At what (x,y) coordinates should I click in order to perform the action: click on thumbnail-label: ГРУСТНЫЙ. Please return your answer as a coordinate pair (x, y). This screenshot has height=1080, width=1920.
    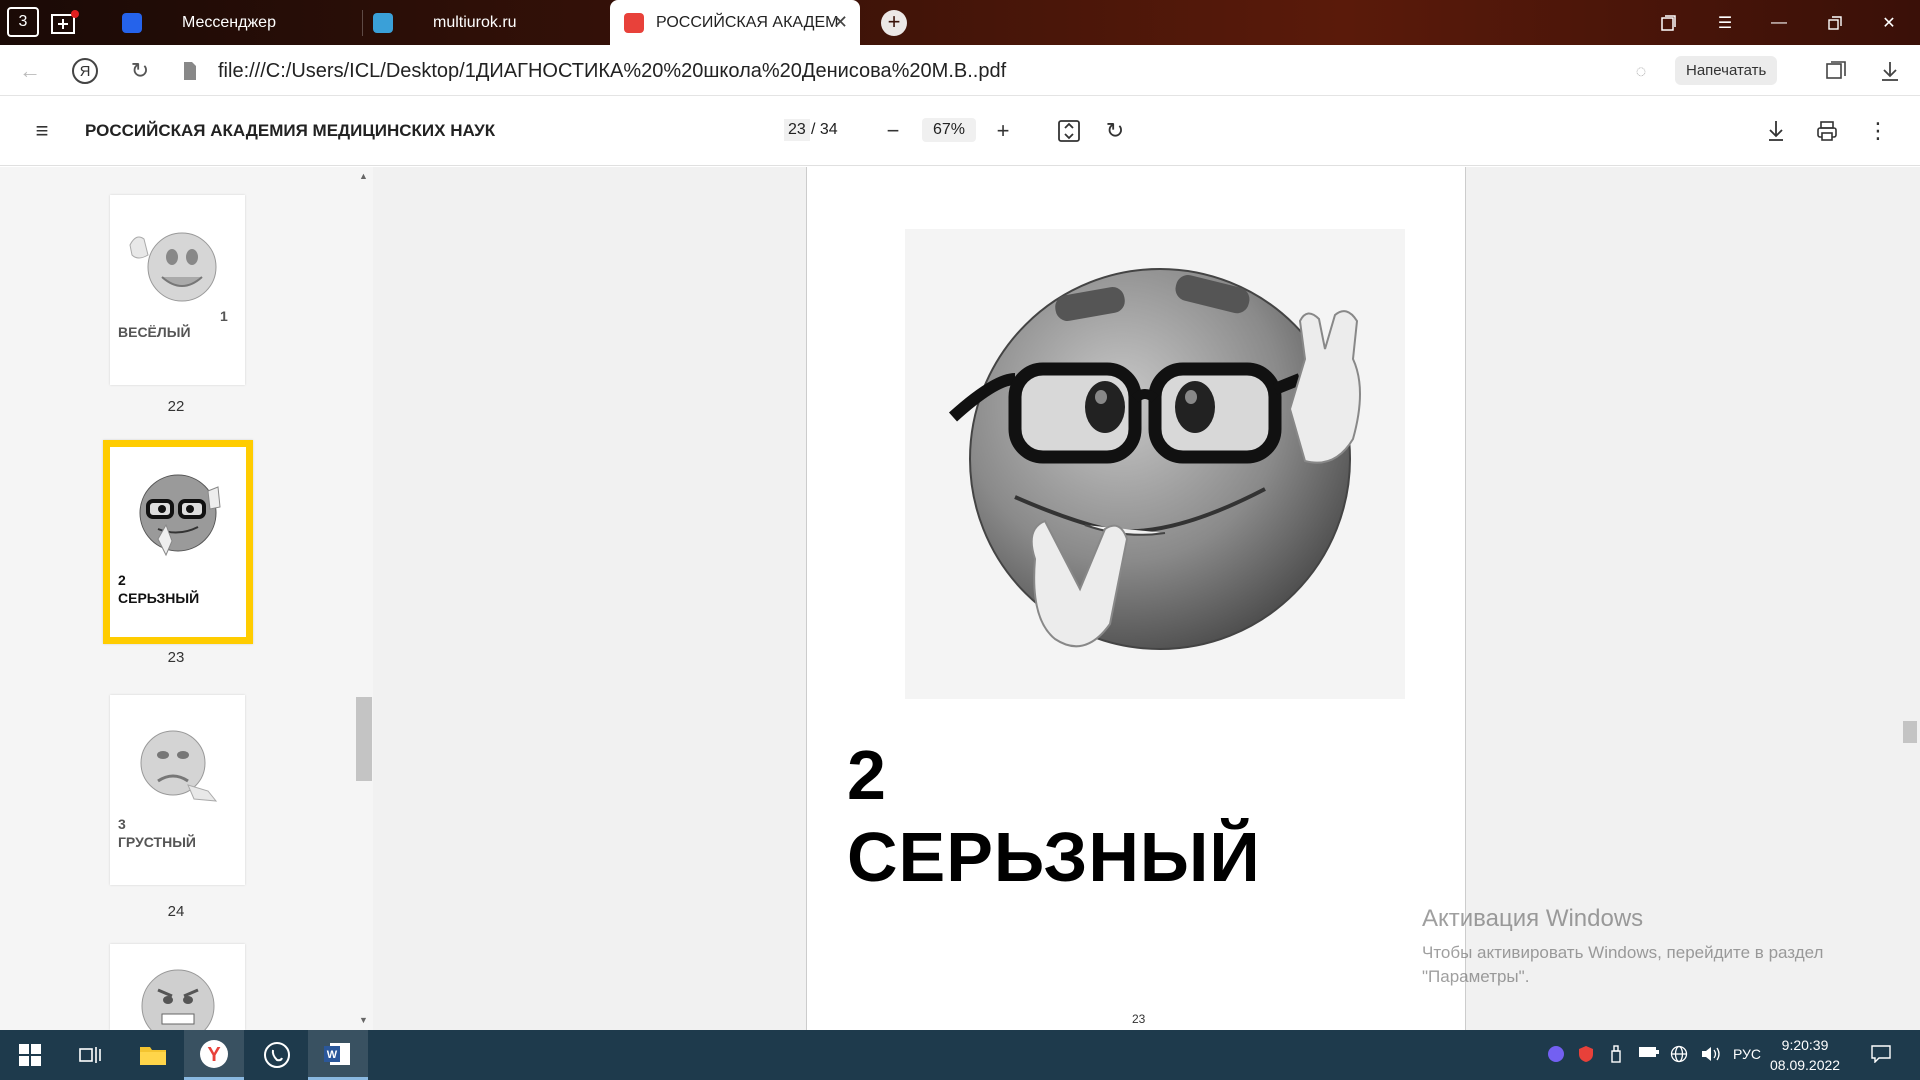
    Looking at the image, I should click on (157, 842).